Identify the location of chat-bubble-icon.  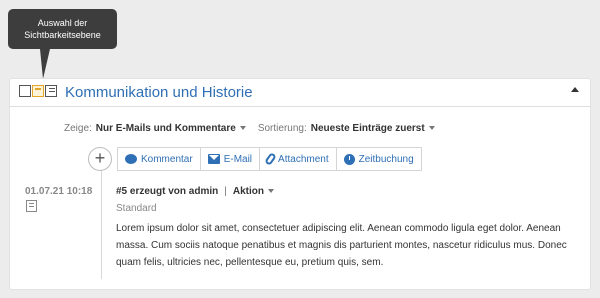
(131, 159).